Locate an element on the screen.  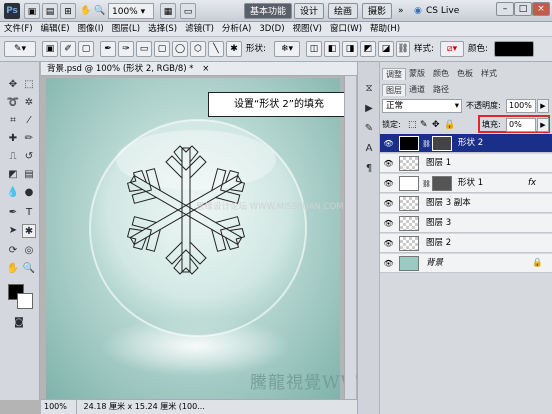
layer-row: 👁 图层 1 is located at coordinates (466, 163).